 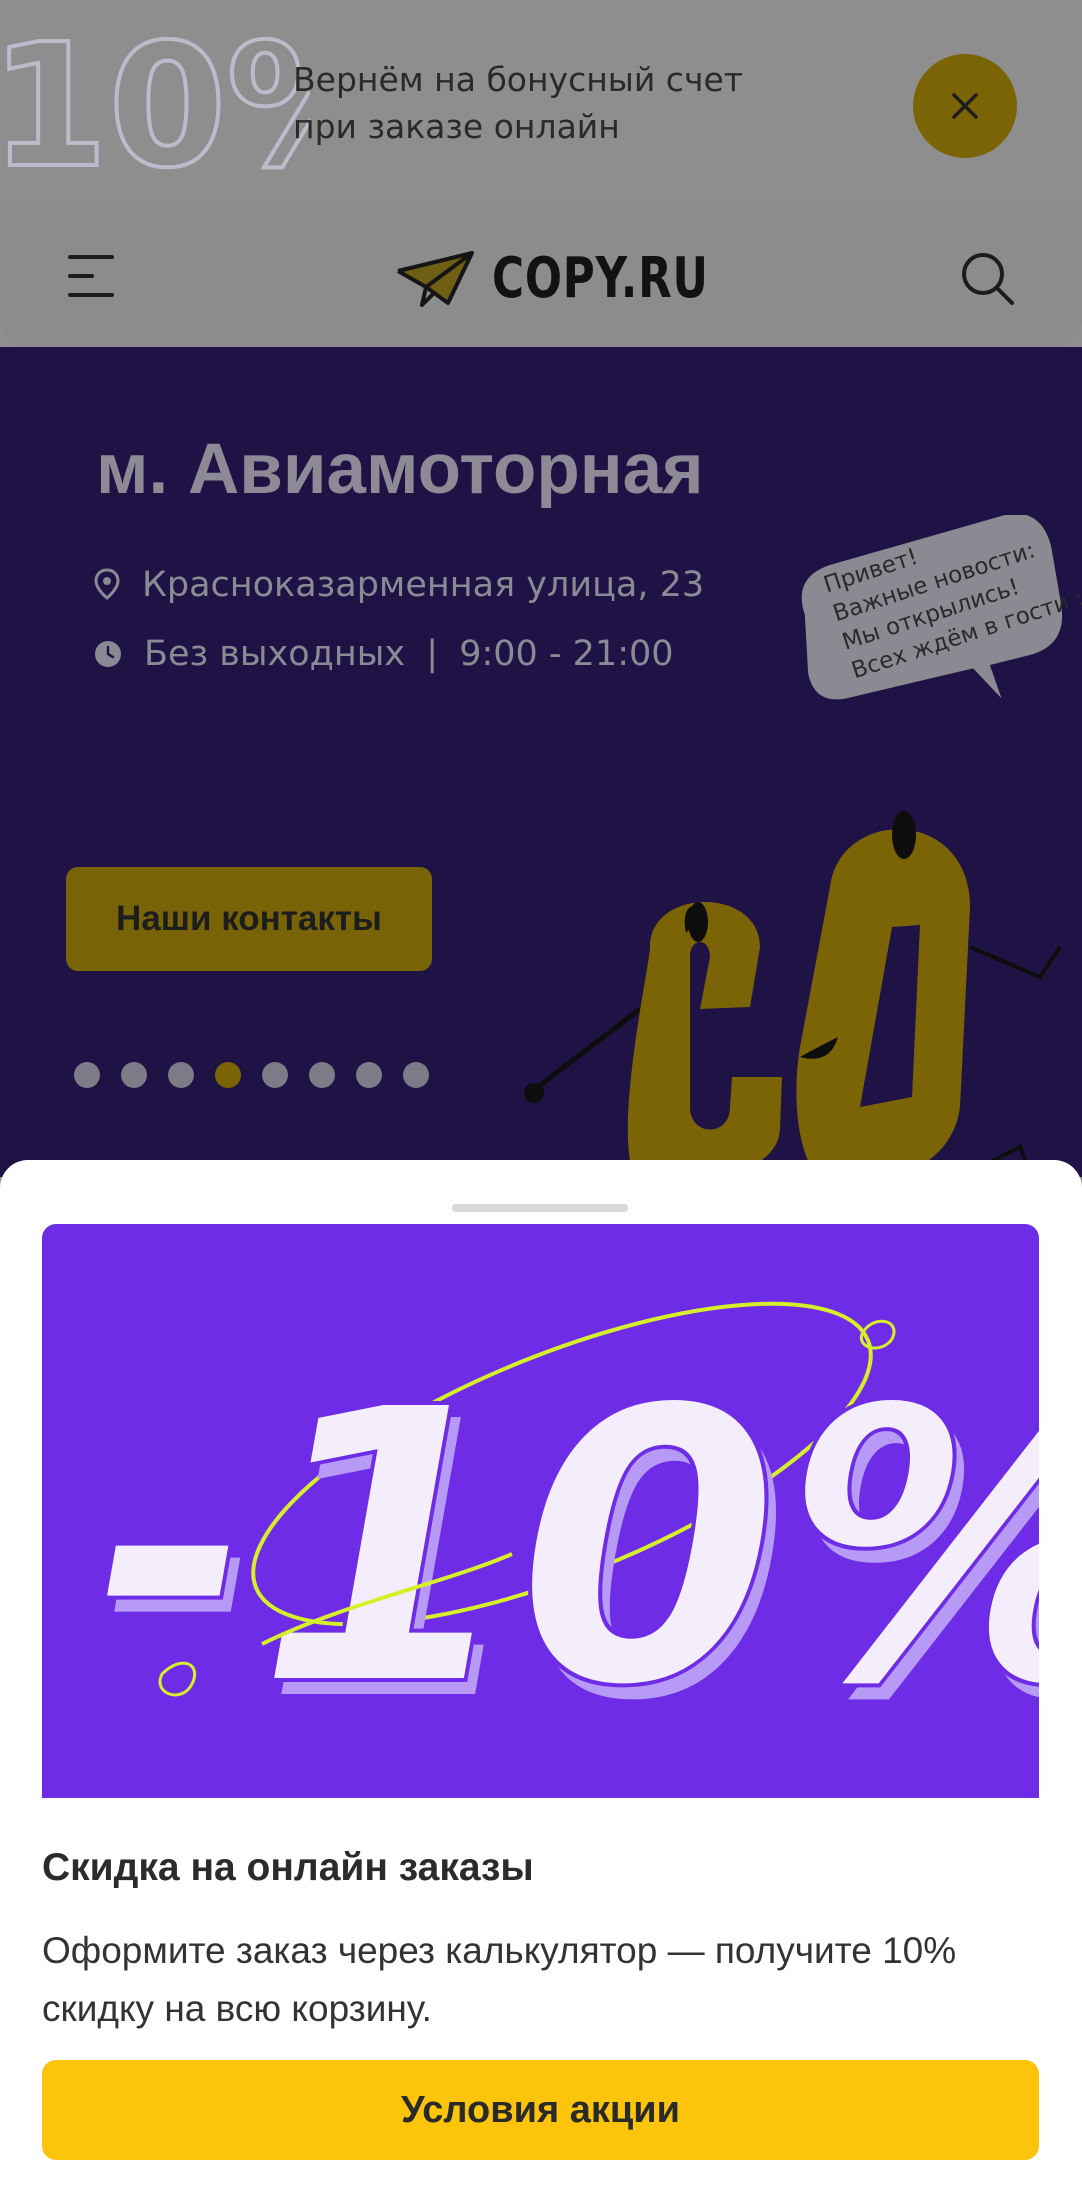 I want to click on sheet-drag-handle, so click(x=540, y=1208).